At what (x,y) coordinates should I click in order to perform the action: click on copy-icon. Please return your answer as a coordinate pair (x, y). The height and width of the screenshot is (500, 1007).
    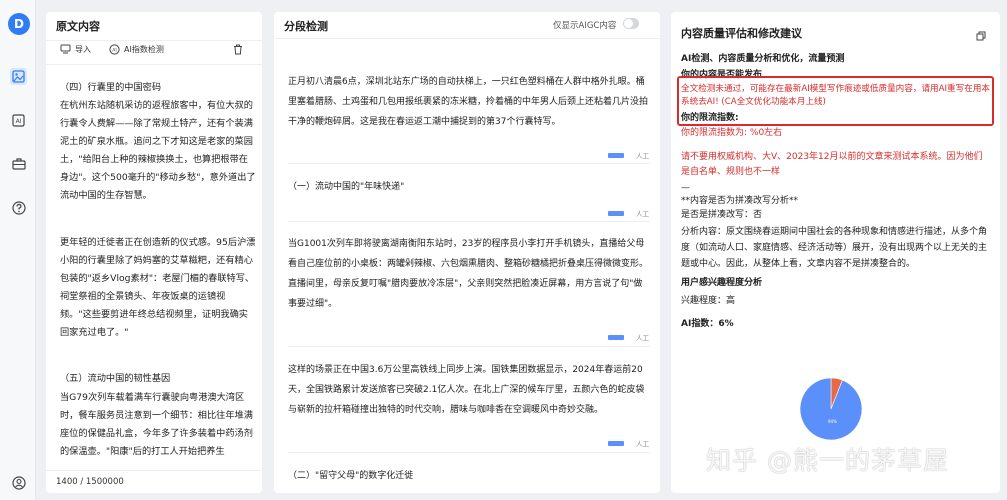
    Looking at the image, I should click on (981, 35).